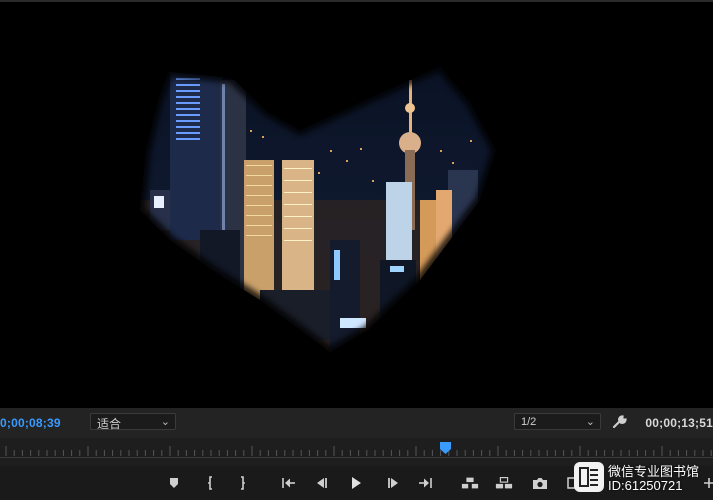 This screenshot has height=500, width=713. Describe the element at coordinates (30, 423) in the screenshot. I see `current-timecode: 0;00;08;39` at that location.